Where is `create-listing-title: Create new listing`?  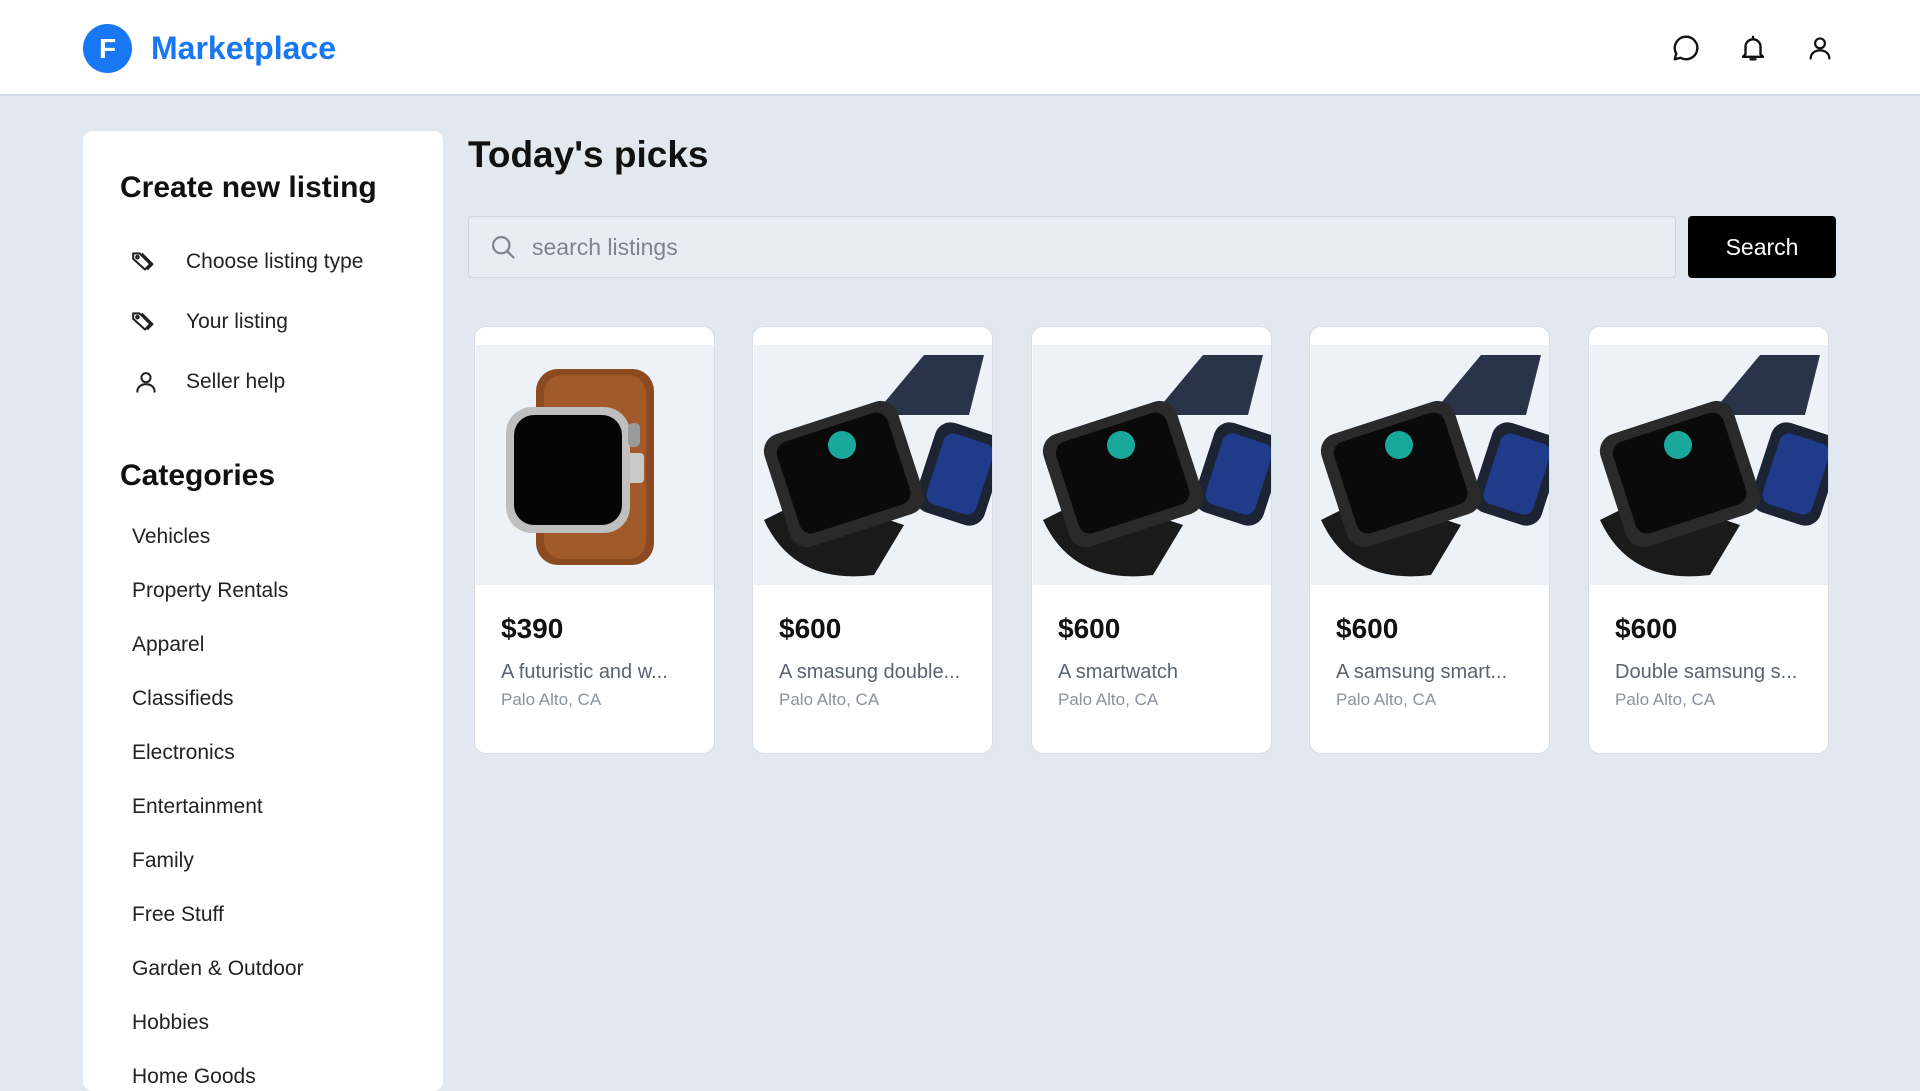 create-listing-title: Create new listing is located at coordinates (248, 187).